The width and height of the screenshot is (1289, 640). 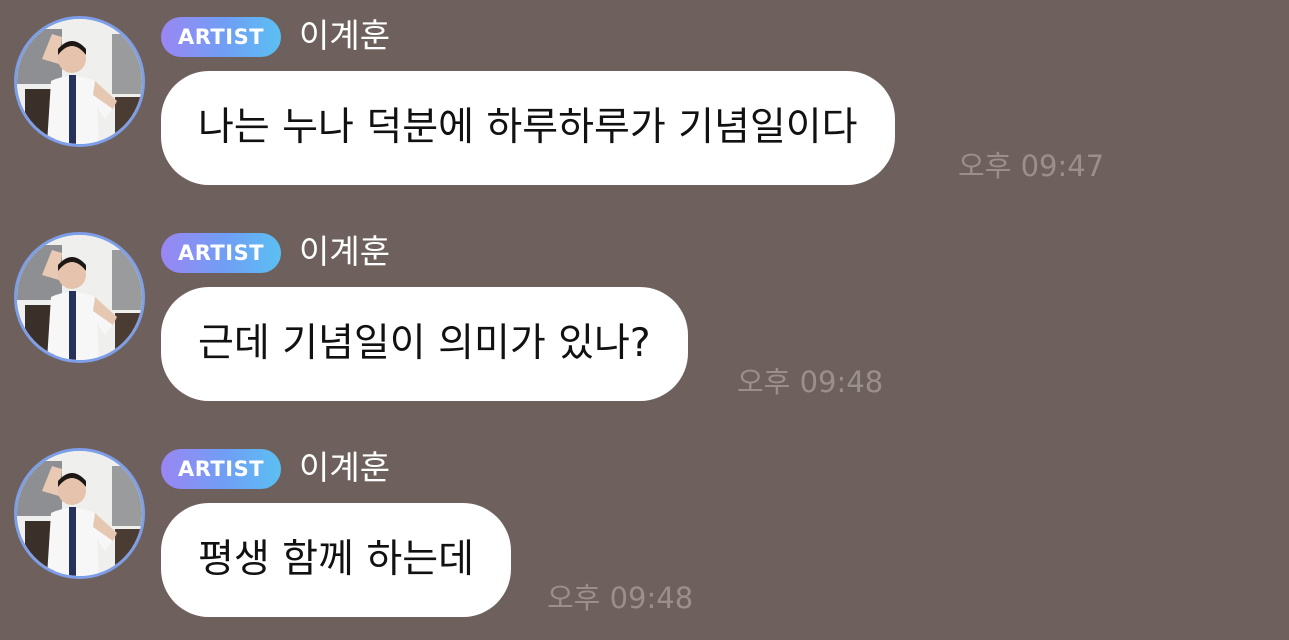 What do you see at coordinates (1031, 166) in the screenshot?
I see `message-timestamp: 오후 09:47` at bounding box center [1031, 166].